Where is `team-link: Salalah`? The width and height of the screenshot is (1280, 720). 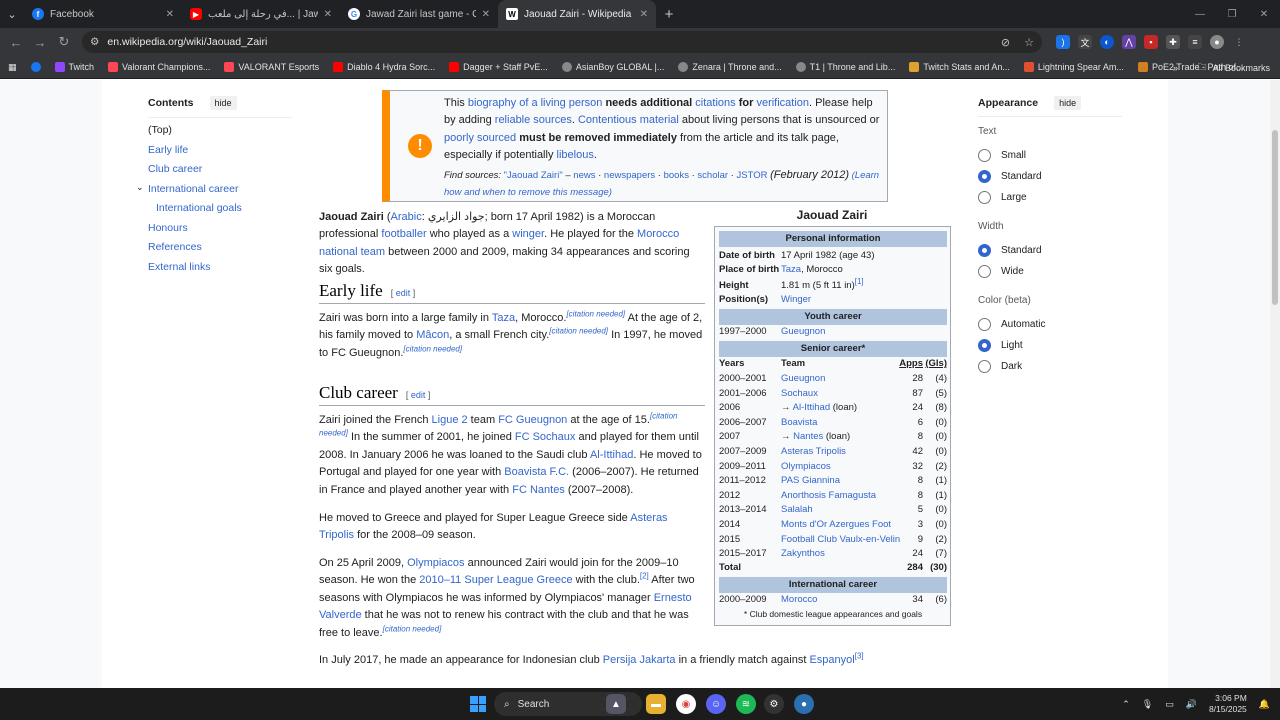 team-link: Salalah is located at coordinates (797, 509).